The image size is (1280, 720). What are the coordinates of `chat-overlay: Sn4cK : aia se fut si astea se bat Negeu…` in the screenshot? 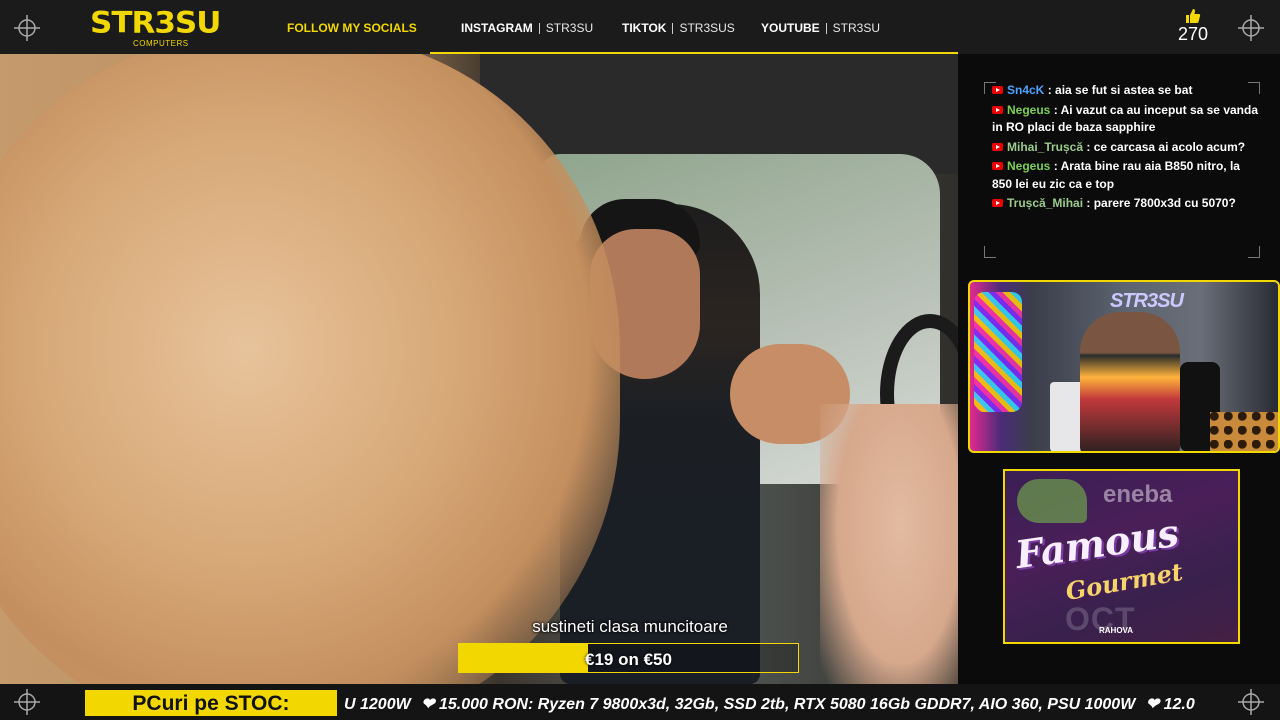 It's located at (1122, 170).